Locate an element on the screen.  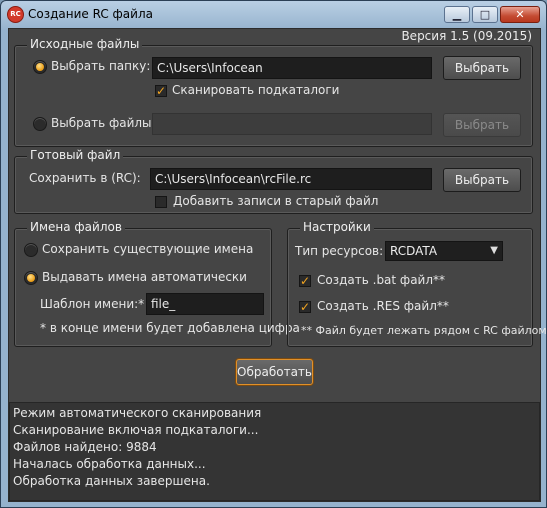
app-logo-icon: RC is located at coordinates (15, 14).